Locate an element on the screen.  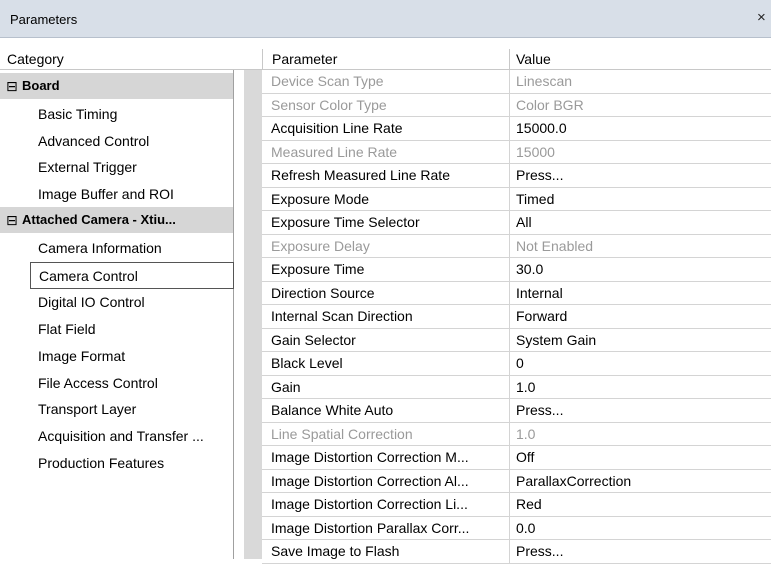
parameter-value: Red is located at coordinates (640, 504).